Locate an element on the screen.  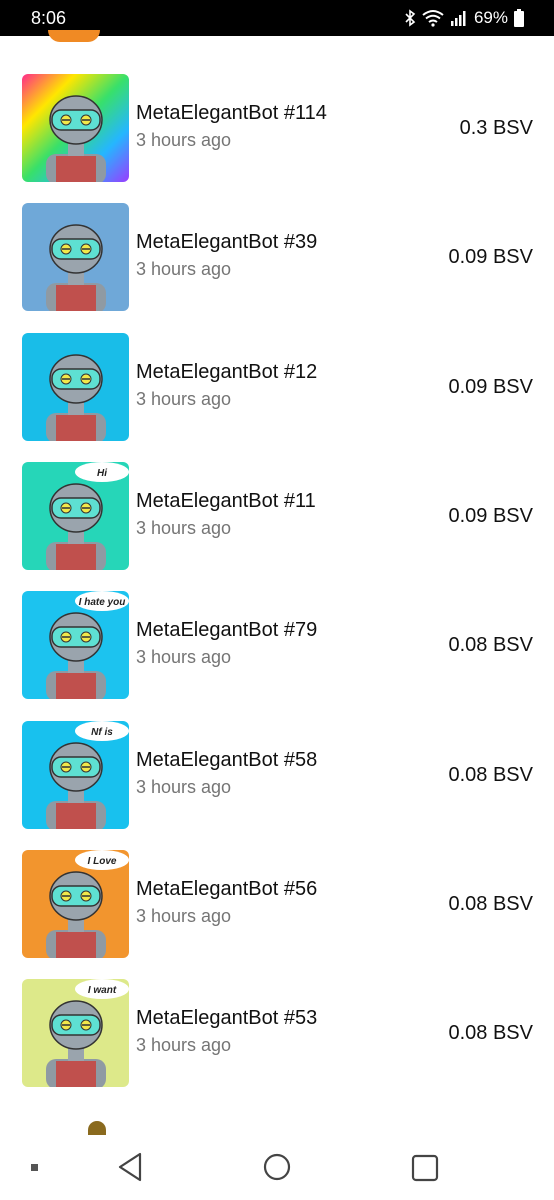
robot-avatar-icon: I want is located at coordinates (75, 1033).